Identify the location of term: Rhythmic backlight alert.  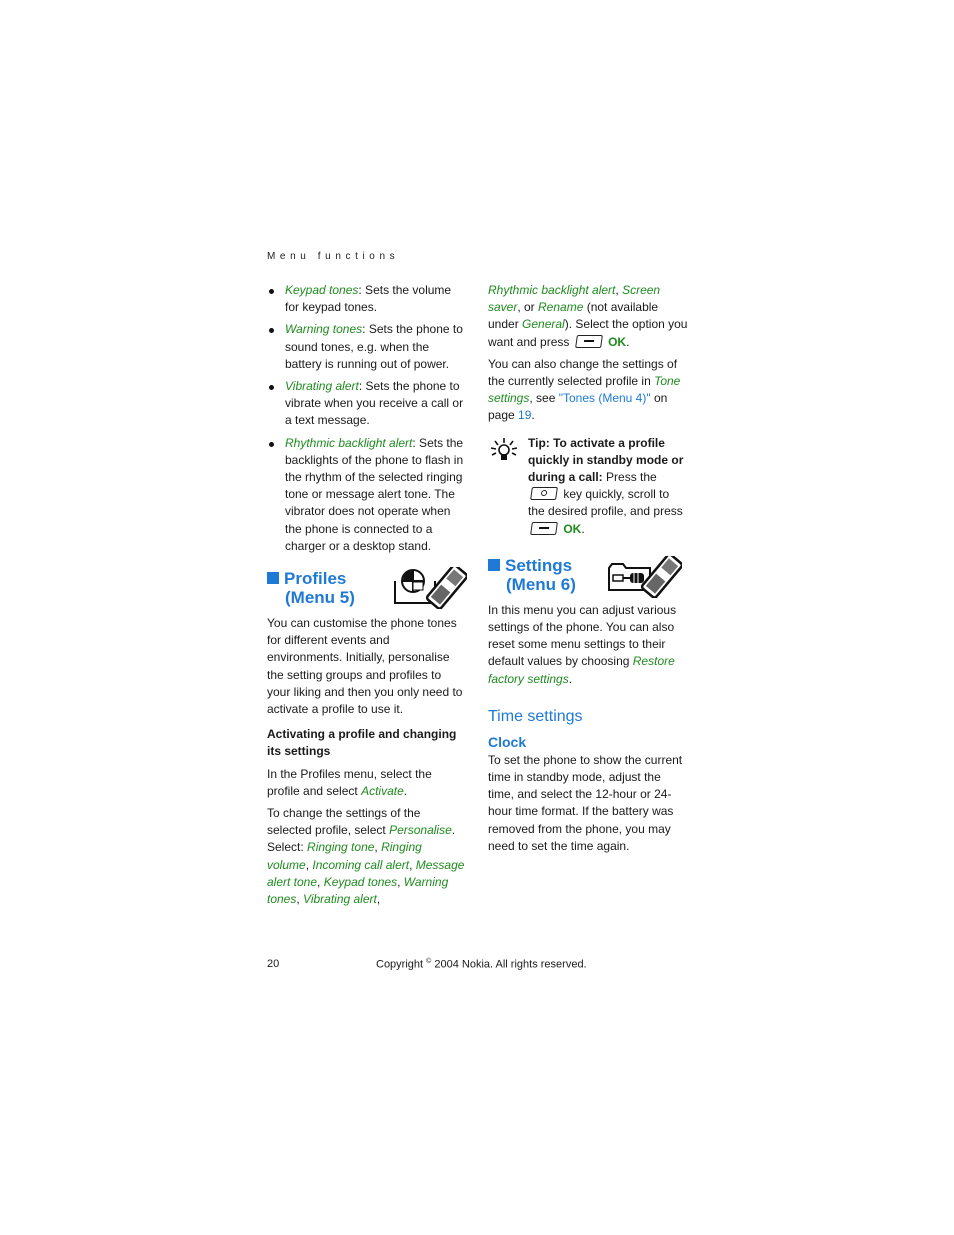
(349, 442).